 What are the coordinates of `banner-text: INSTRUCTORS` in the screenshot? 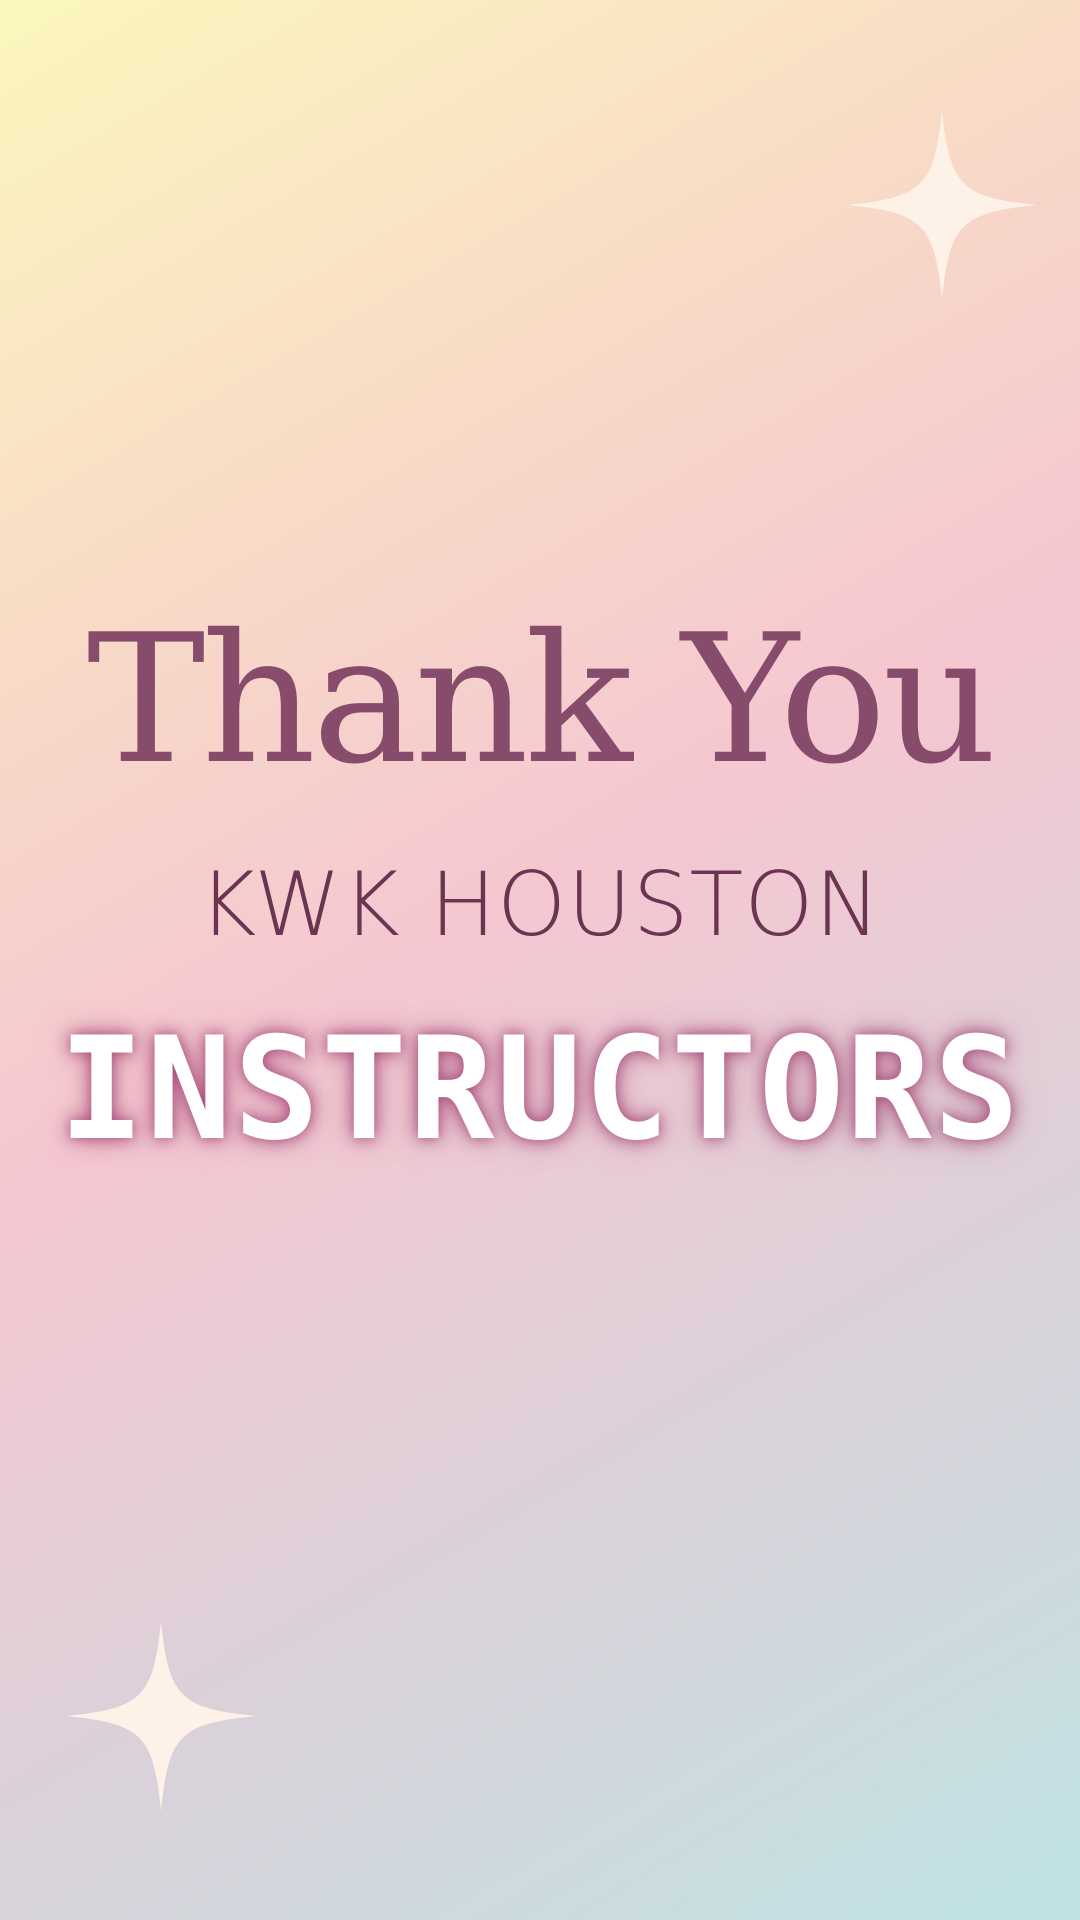 It's located at (540, 1089).